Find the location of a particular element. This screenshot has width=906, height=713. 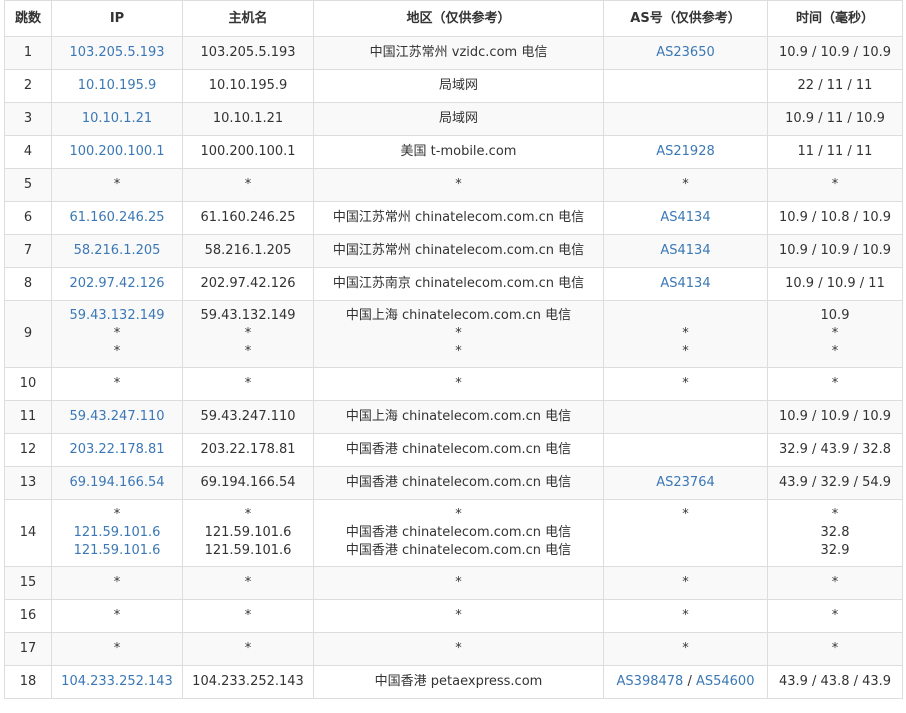

time-value: 10.9 / 10.9 / 11 is located at coordinates (835, 283).